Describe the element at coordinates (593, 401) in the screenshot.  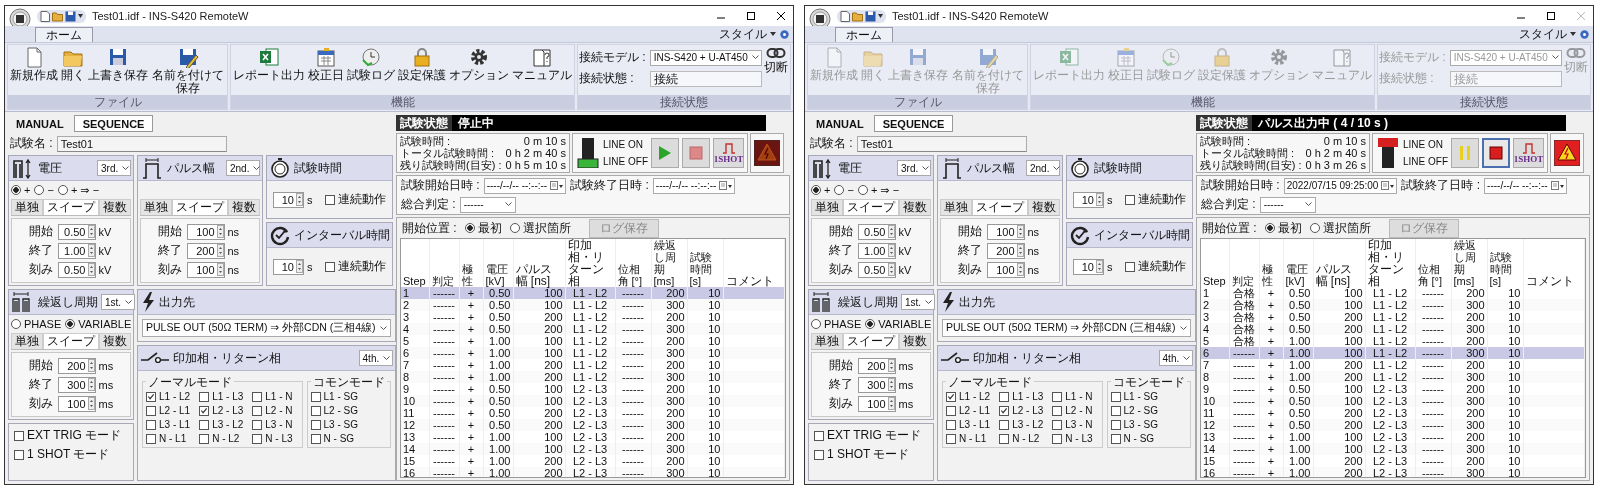
I see `table-row: 10 ------ + 0.50 100 L2 - L3 ------ 300 10` at that location.